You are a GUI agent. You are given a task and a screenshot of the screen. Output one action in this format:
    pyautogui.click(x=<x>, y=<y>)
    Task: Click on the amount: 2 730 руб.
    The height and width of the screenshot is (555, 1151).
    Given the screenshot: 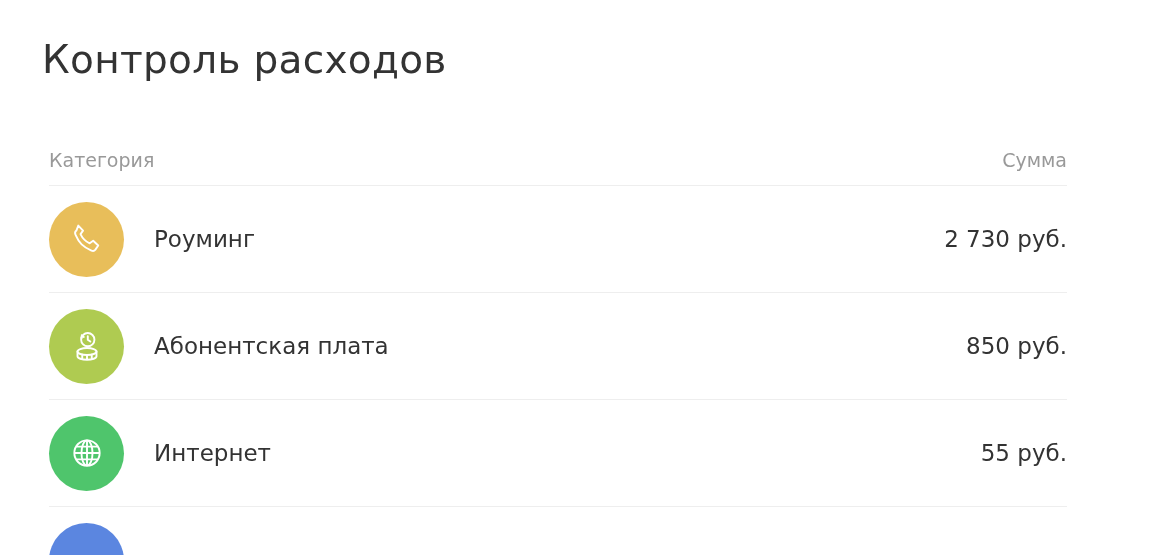 What is the action you would take?
    pyautogui.click(x=1005, y=239)
    